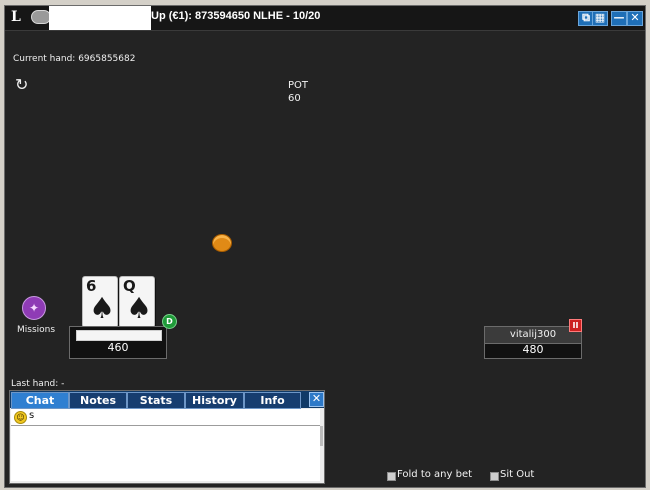  I want to click on minimize-icon: —, so click(619, 18).